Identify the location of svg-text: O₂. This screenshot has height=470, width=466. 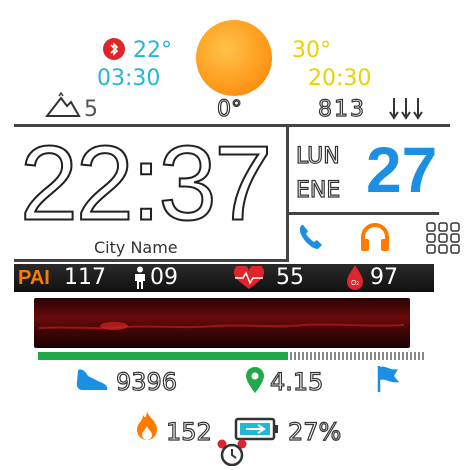
(355, 283).